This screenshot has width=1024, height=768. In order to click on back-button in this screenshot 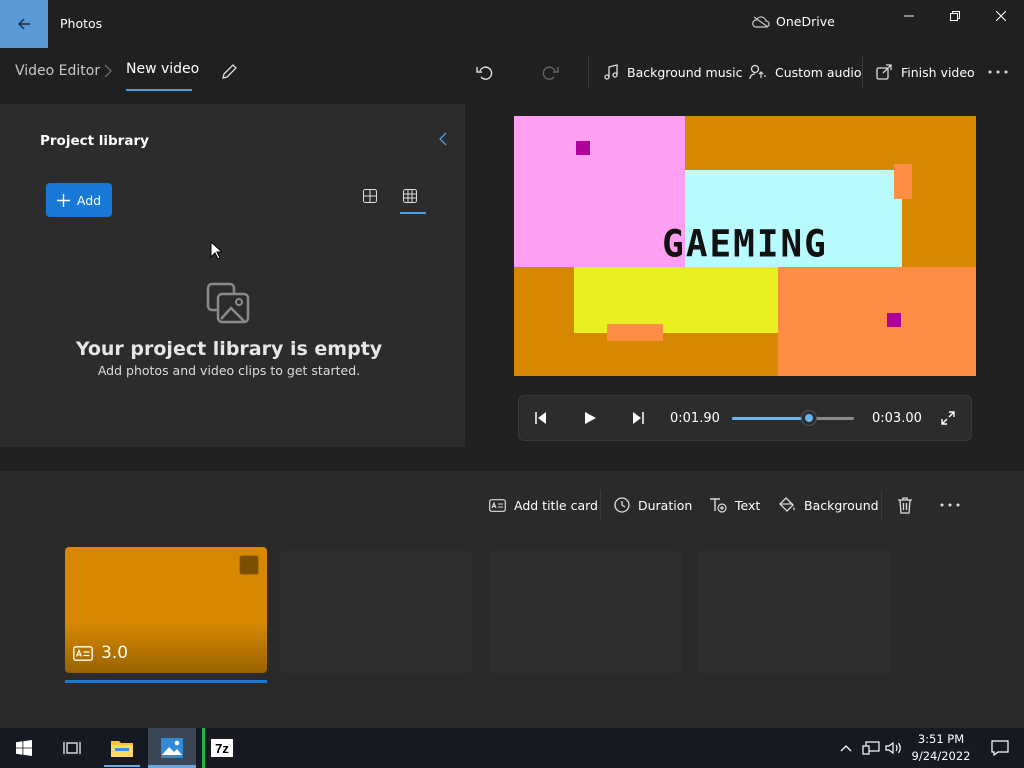, I will do `click(24, 24)`.